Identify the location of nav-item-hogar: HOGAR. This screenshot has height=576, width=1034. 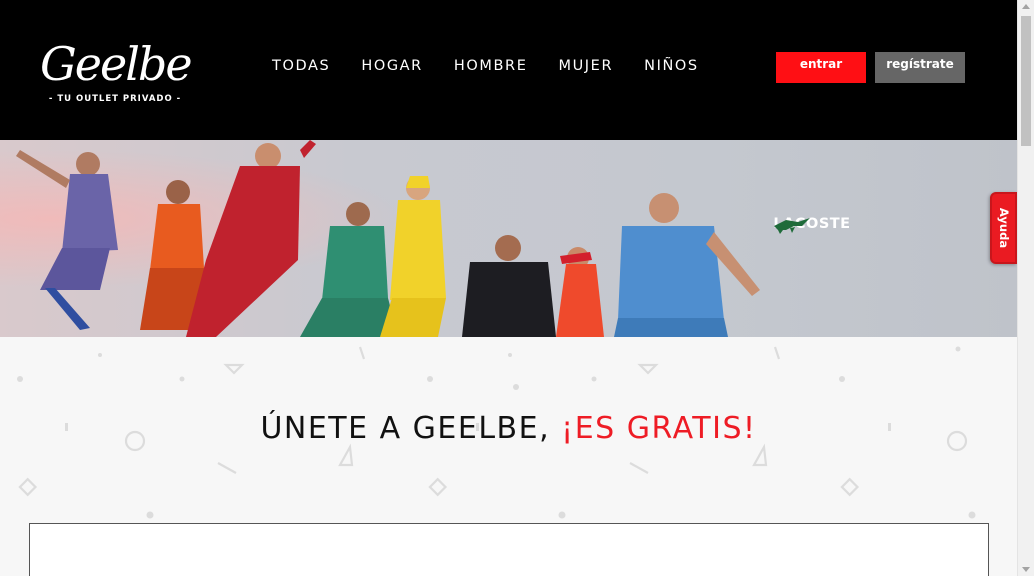
(392, 66).